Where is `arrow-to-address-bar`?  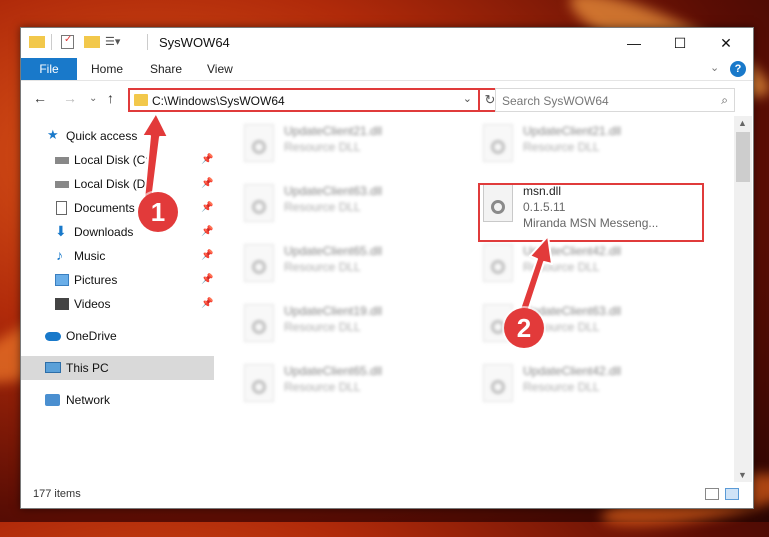 arrow-to-address-bar is located at coordinates (155, 156).